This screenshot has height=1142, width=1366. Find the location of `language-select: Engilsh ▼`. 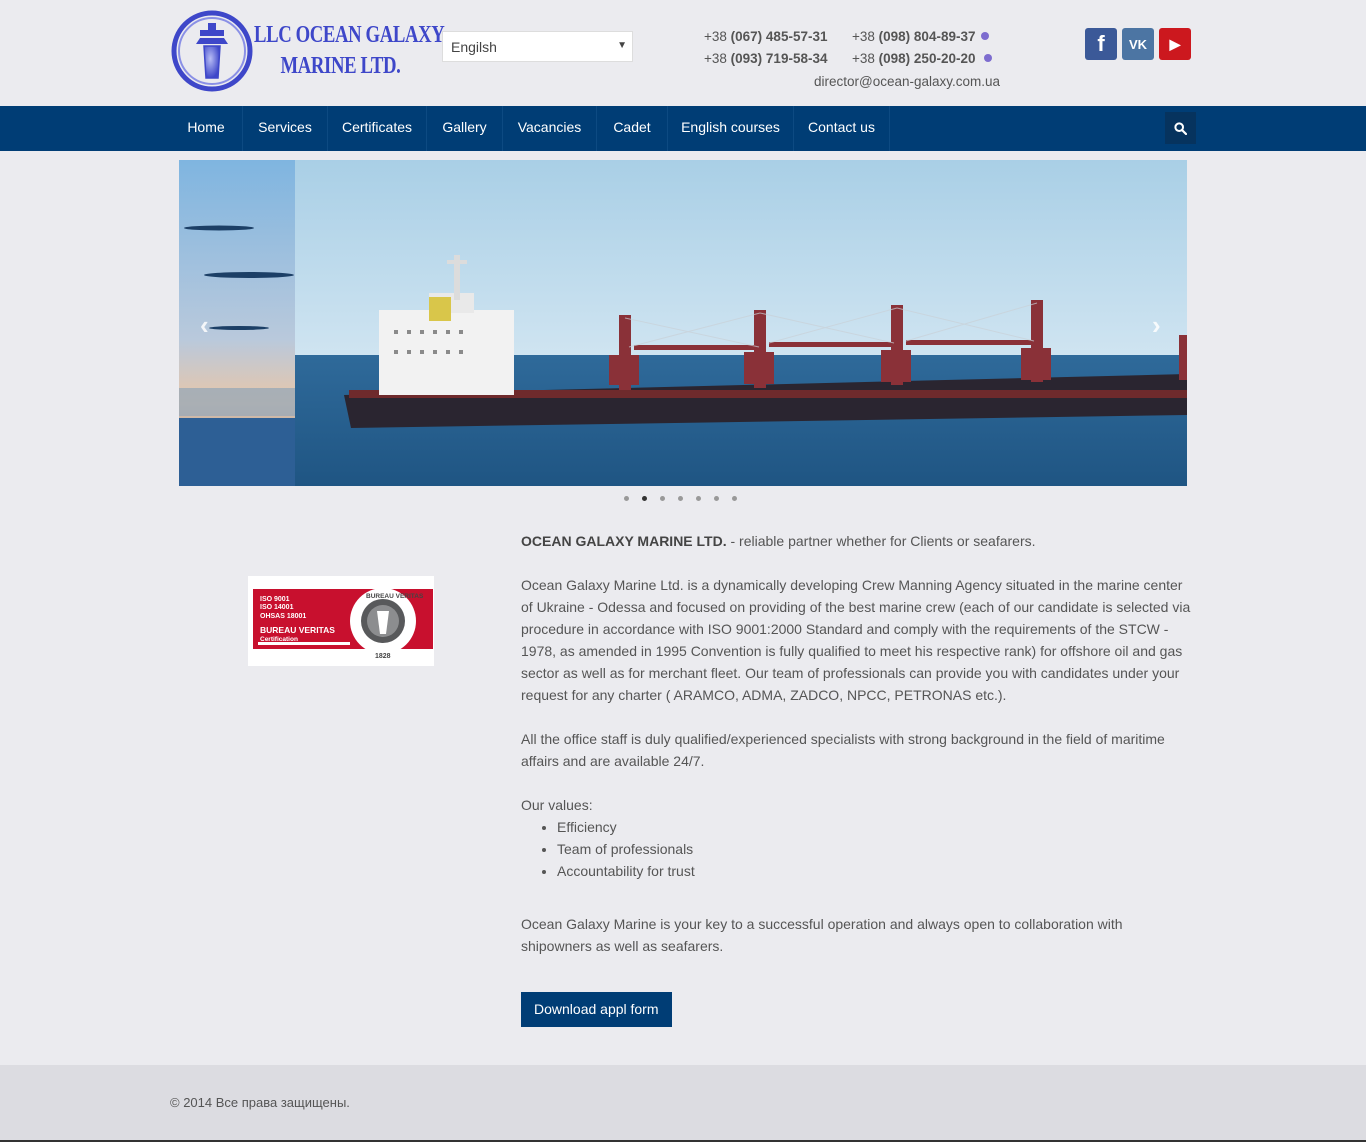

language-select: Engilsh ▼ is located at coordinates (537, 46).